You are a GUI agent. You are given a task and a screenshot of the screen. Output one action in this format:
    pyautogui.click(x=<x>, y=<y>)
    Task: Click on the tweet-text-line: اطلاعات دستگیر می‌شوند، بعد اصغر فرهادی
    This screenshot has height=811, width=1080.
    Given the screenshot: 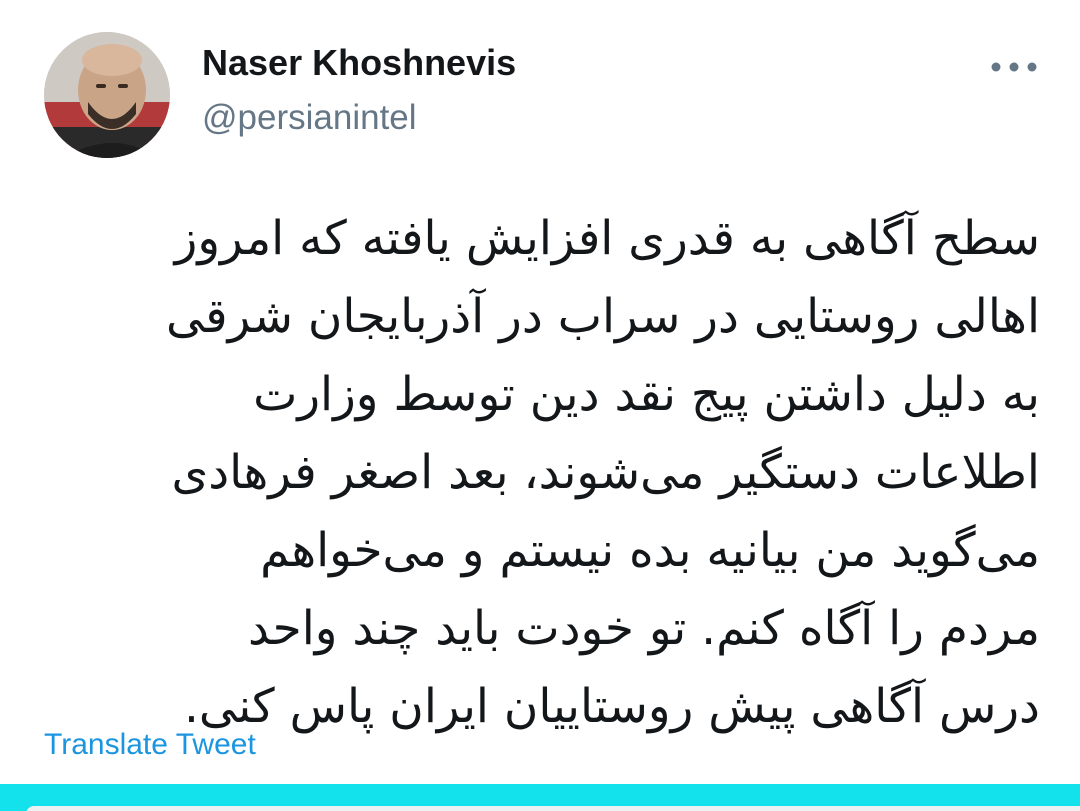 What is the action you would take?
    pyautogui.click(x=605, y=472)
    